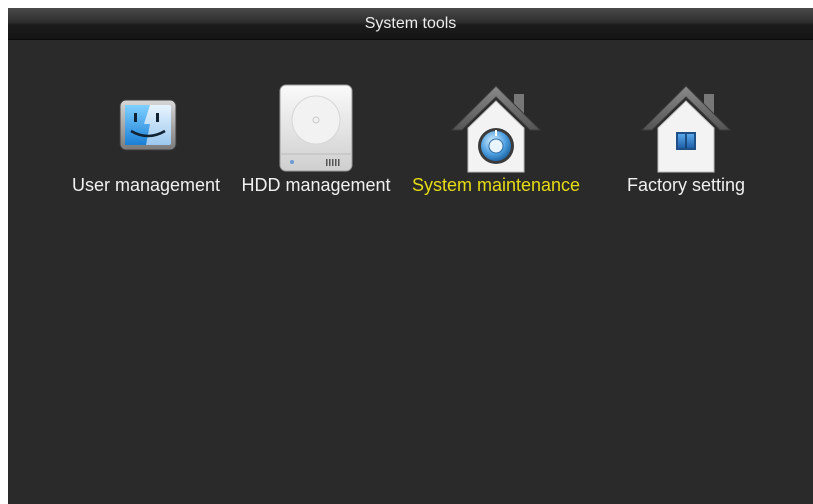 The width and height of the screenshot is (813, 504). I want to click on menu-item-system-maintenance: System maintenance, so click(496, 145).